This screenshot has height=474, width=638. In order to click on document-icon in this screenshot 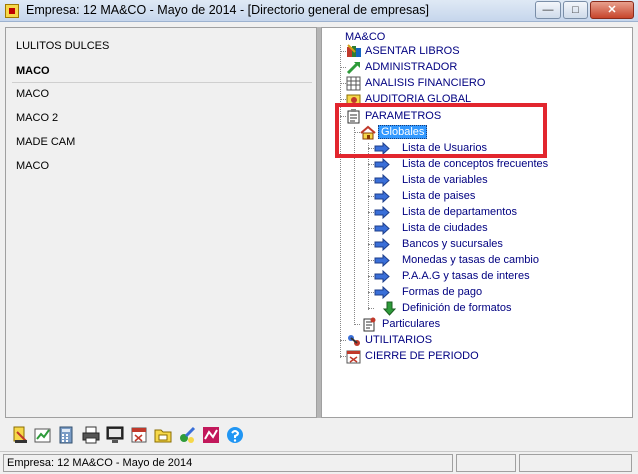, I will do `click(369, 324)`.